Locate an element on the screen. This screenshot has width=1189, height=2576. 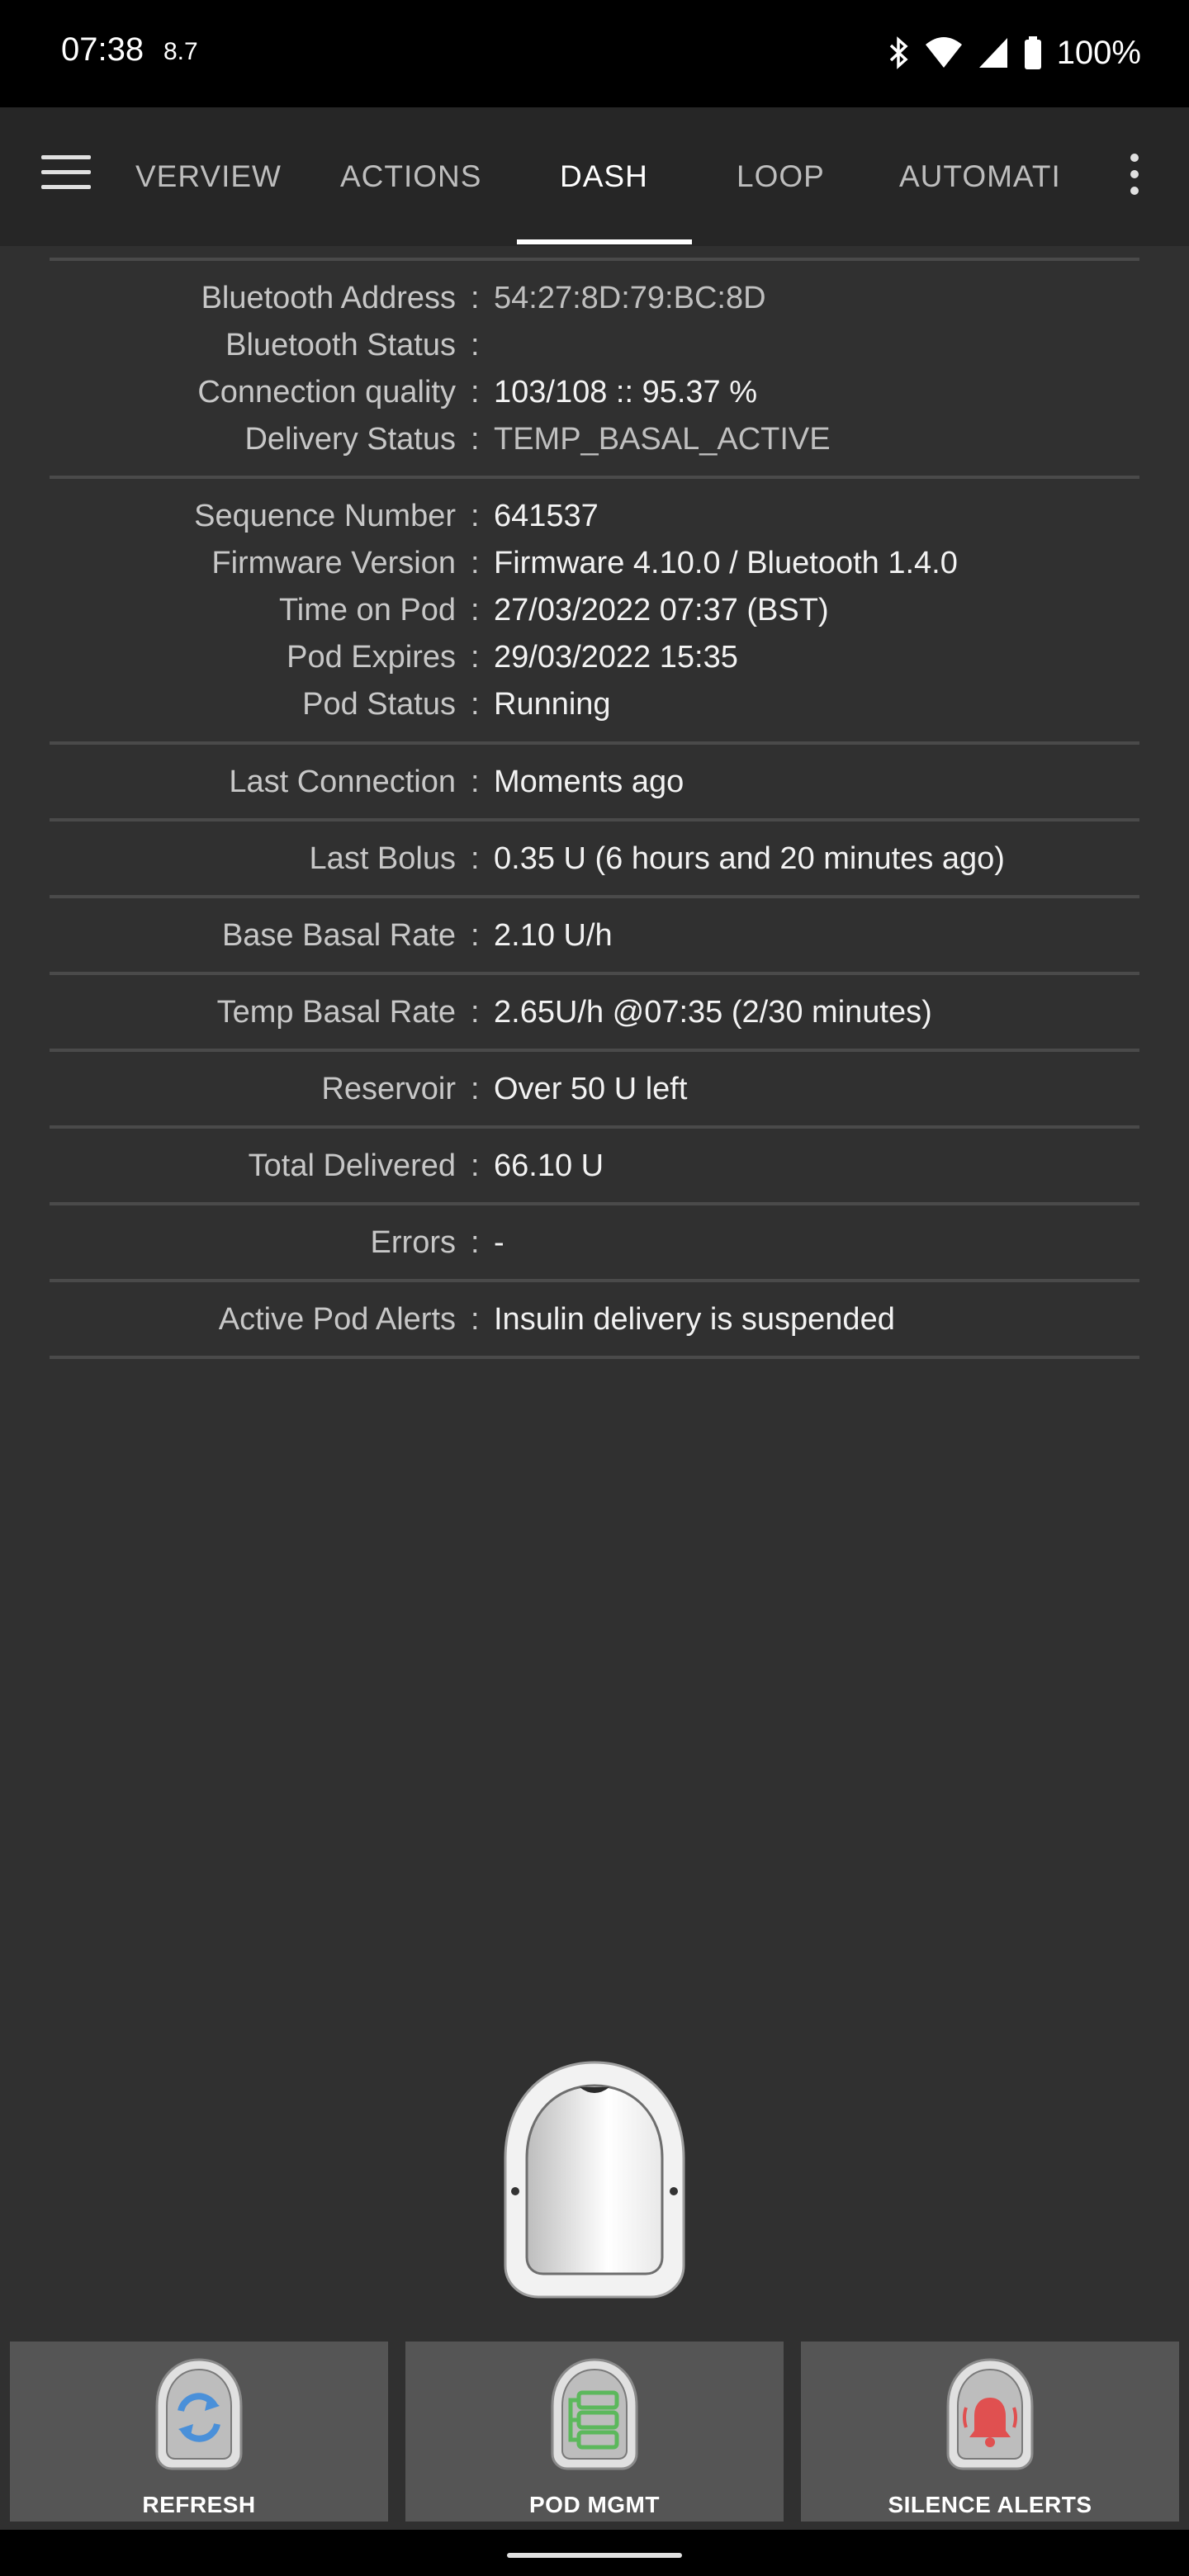
field-row-last-connection: Last Connection : Moments ago is located at coordinates (594, 788).